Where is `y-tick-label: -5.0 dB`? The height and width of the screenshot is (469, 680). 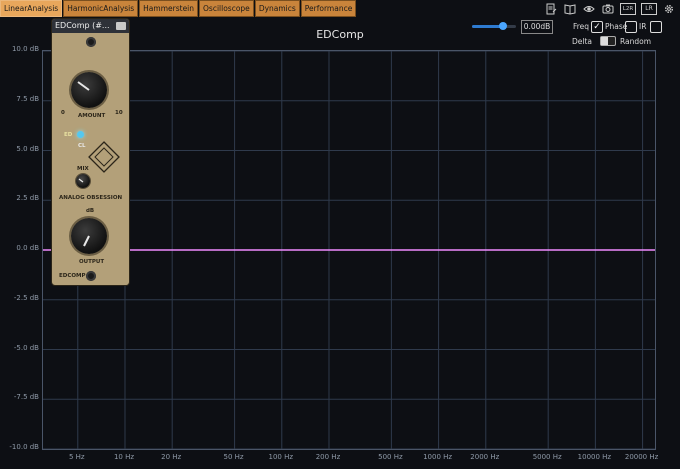
y-tick-label: -5.0 dB is located at coordinates (26, 347).